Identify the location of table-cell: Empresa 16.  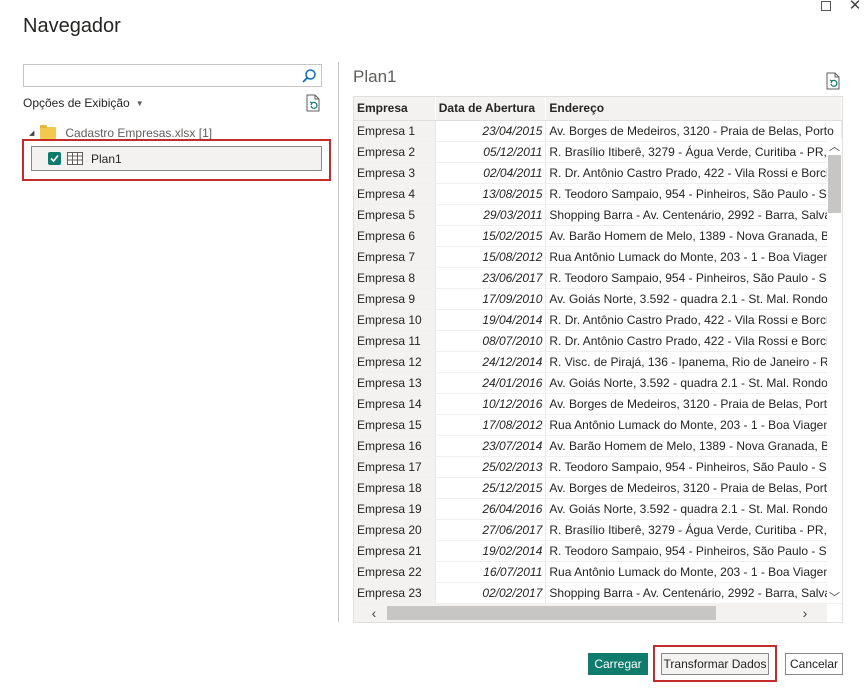
(395, 446).